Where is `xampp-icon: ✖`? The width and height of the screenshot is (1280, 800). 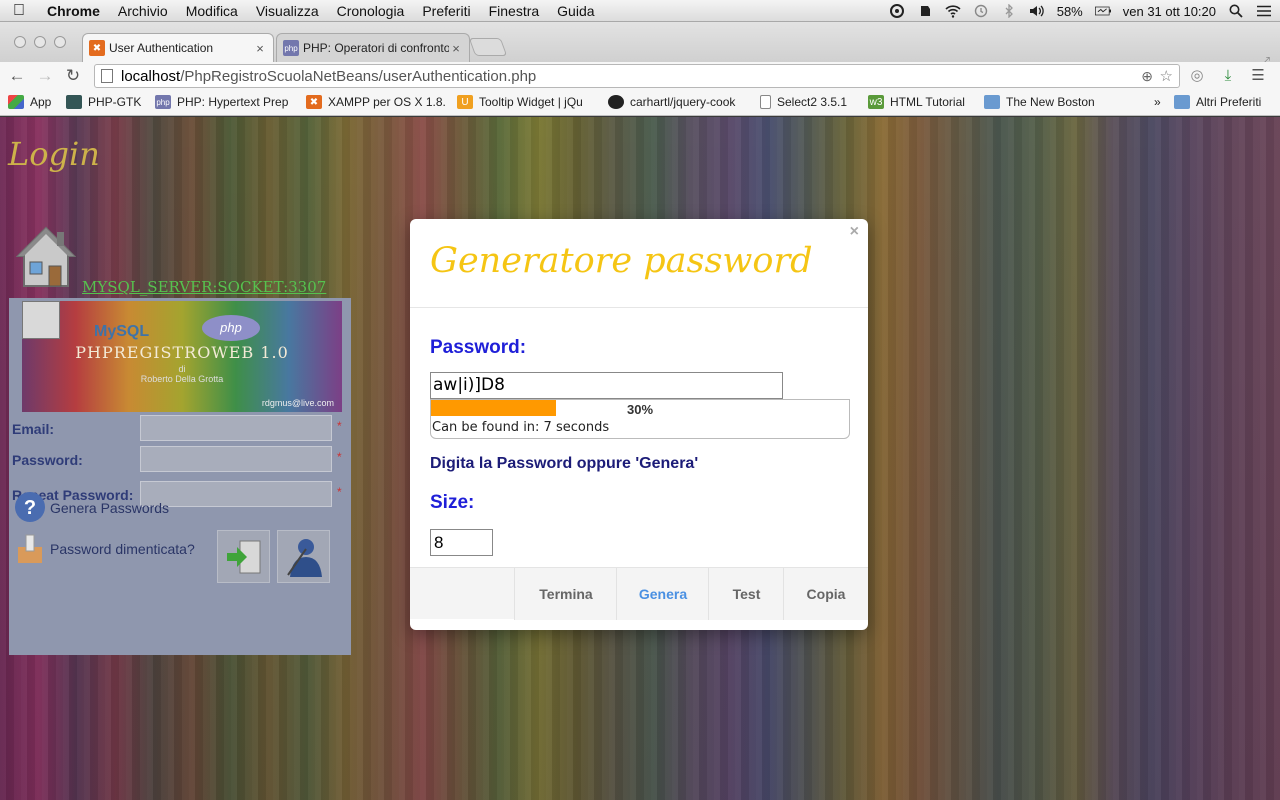
xampp-icon: ✖ is located at coordinates (314, 102).